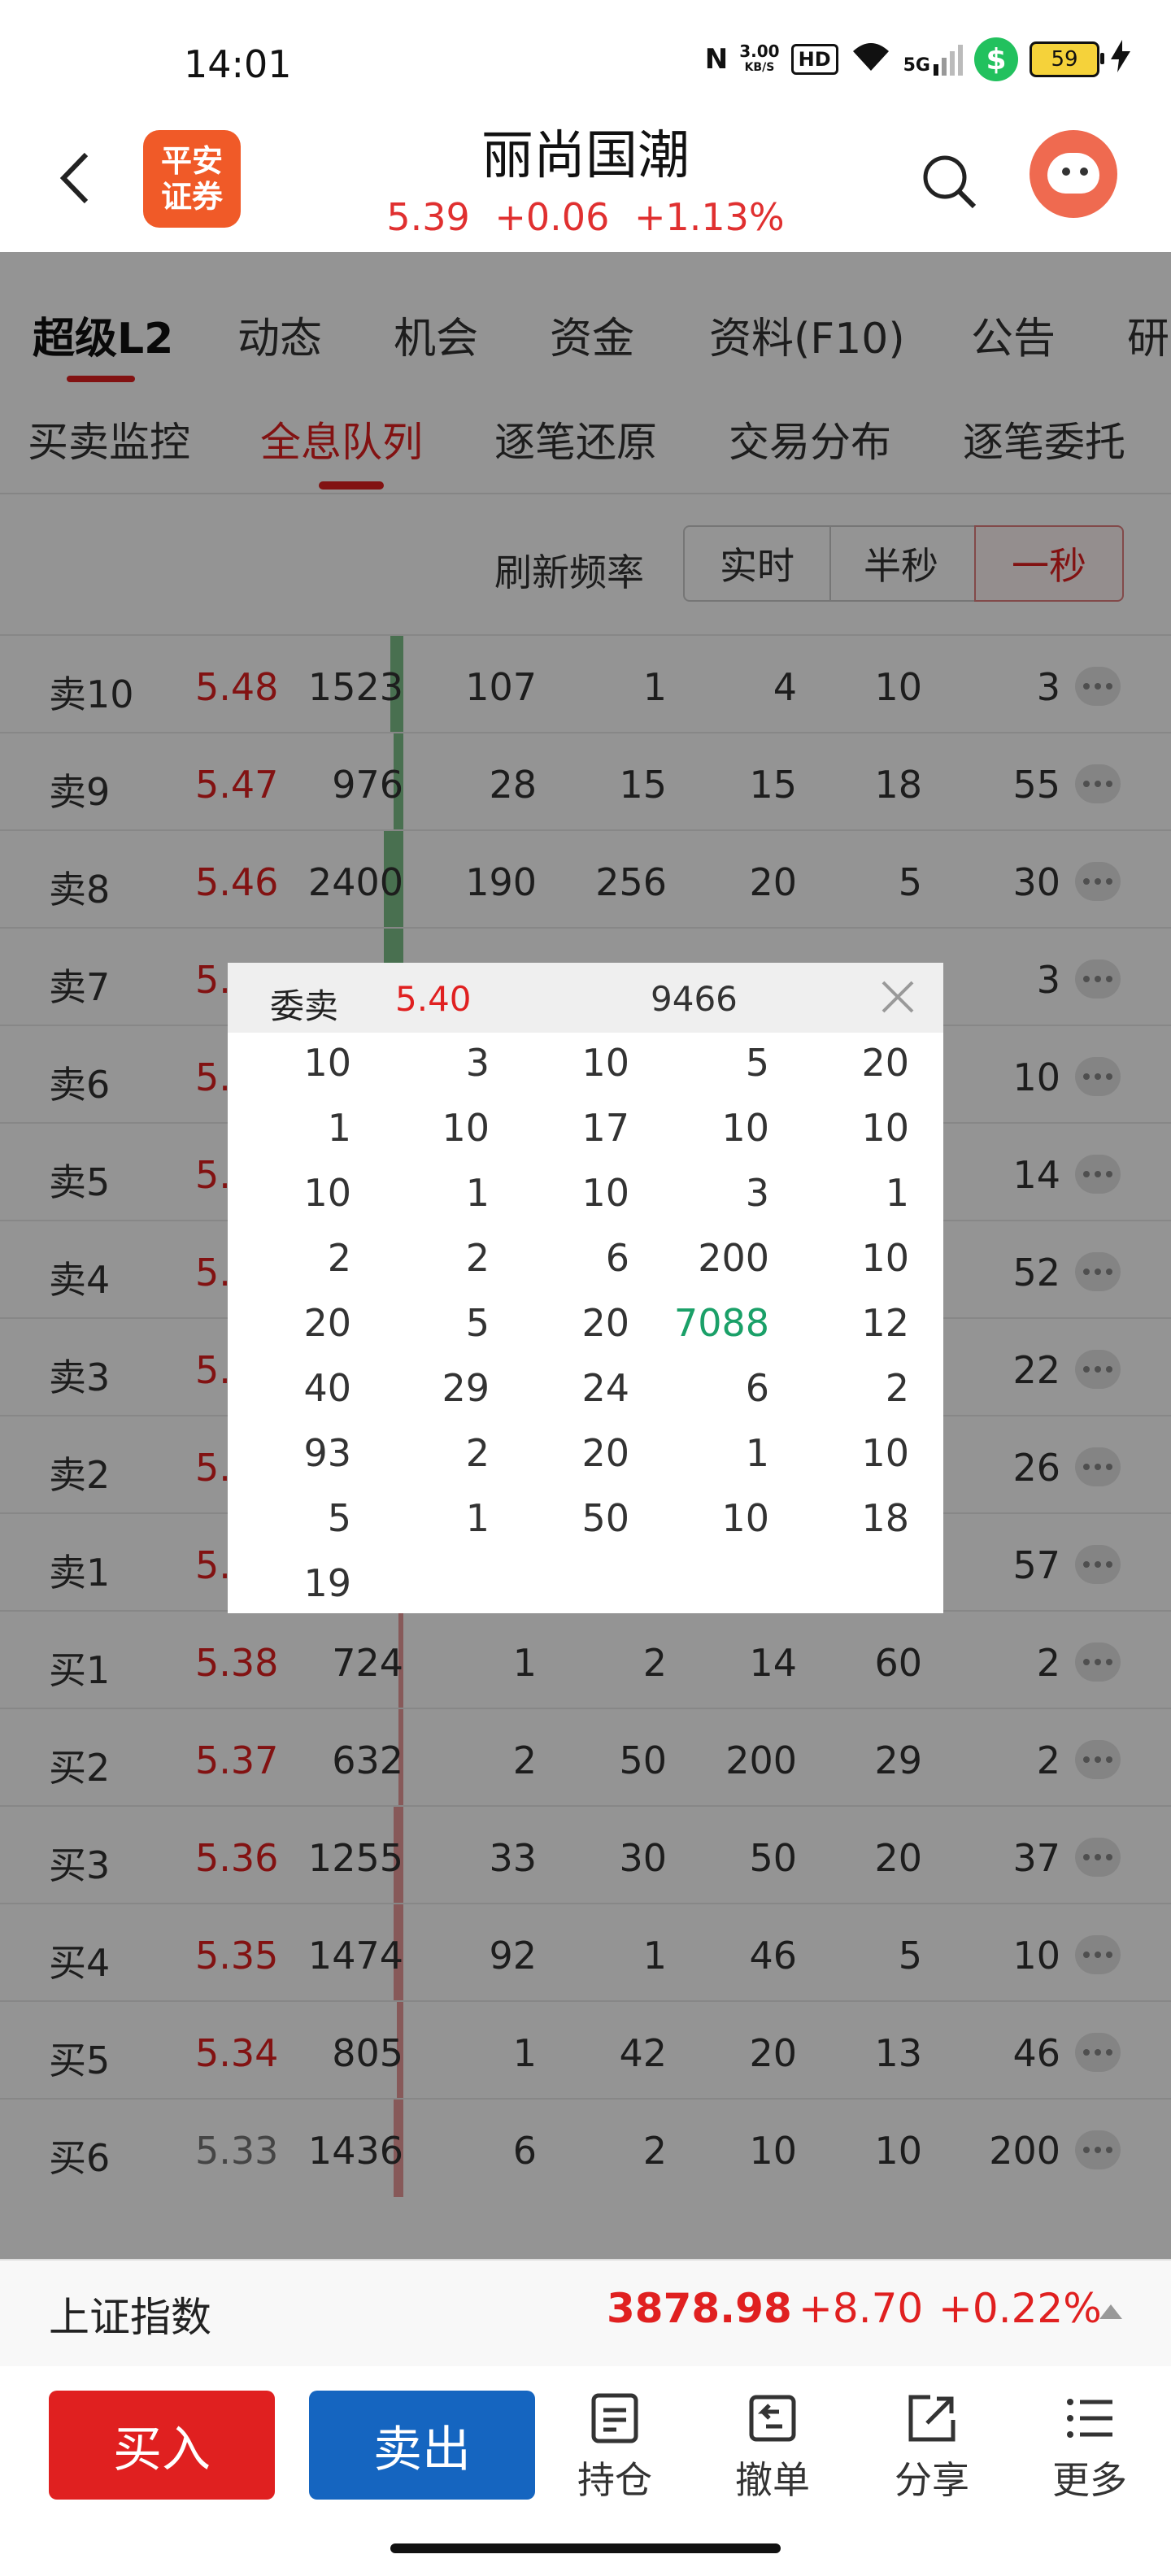  Describe the element at coordinates (932, 2448) in the screenshot. I see `share-button: 分享` at that location.